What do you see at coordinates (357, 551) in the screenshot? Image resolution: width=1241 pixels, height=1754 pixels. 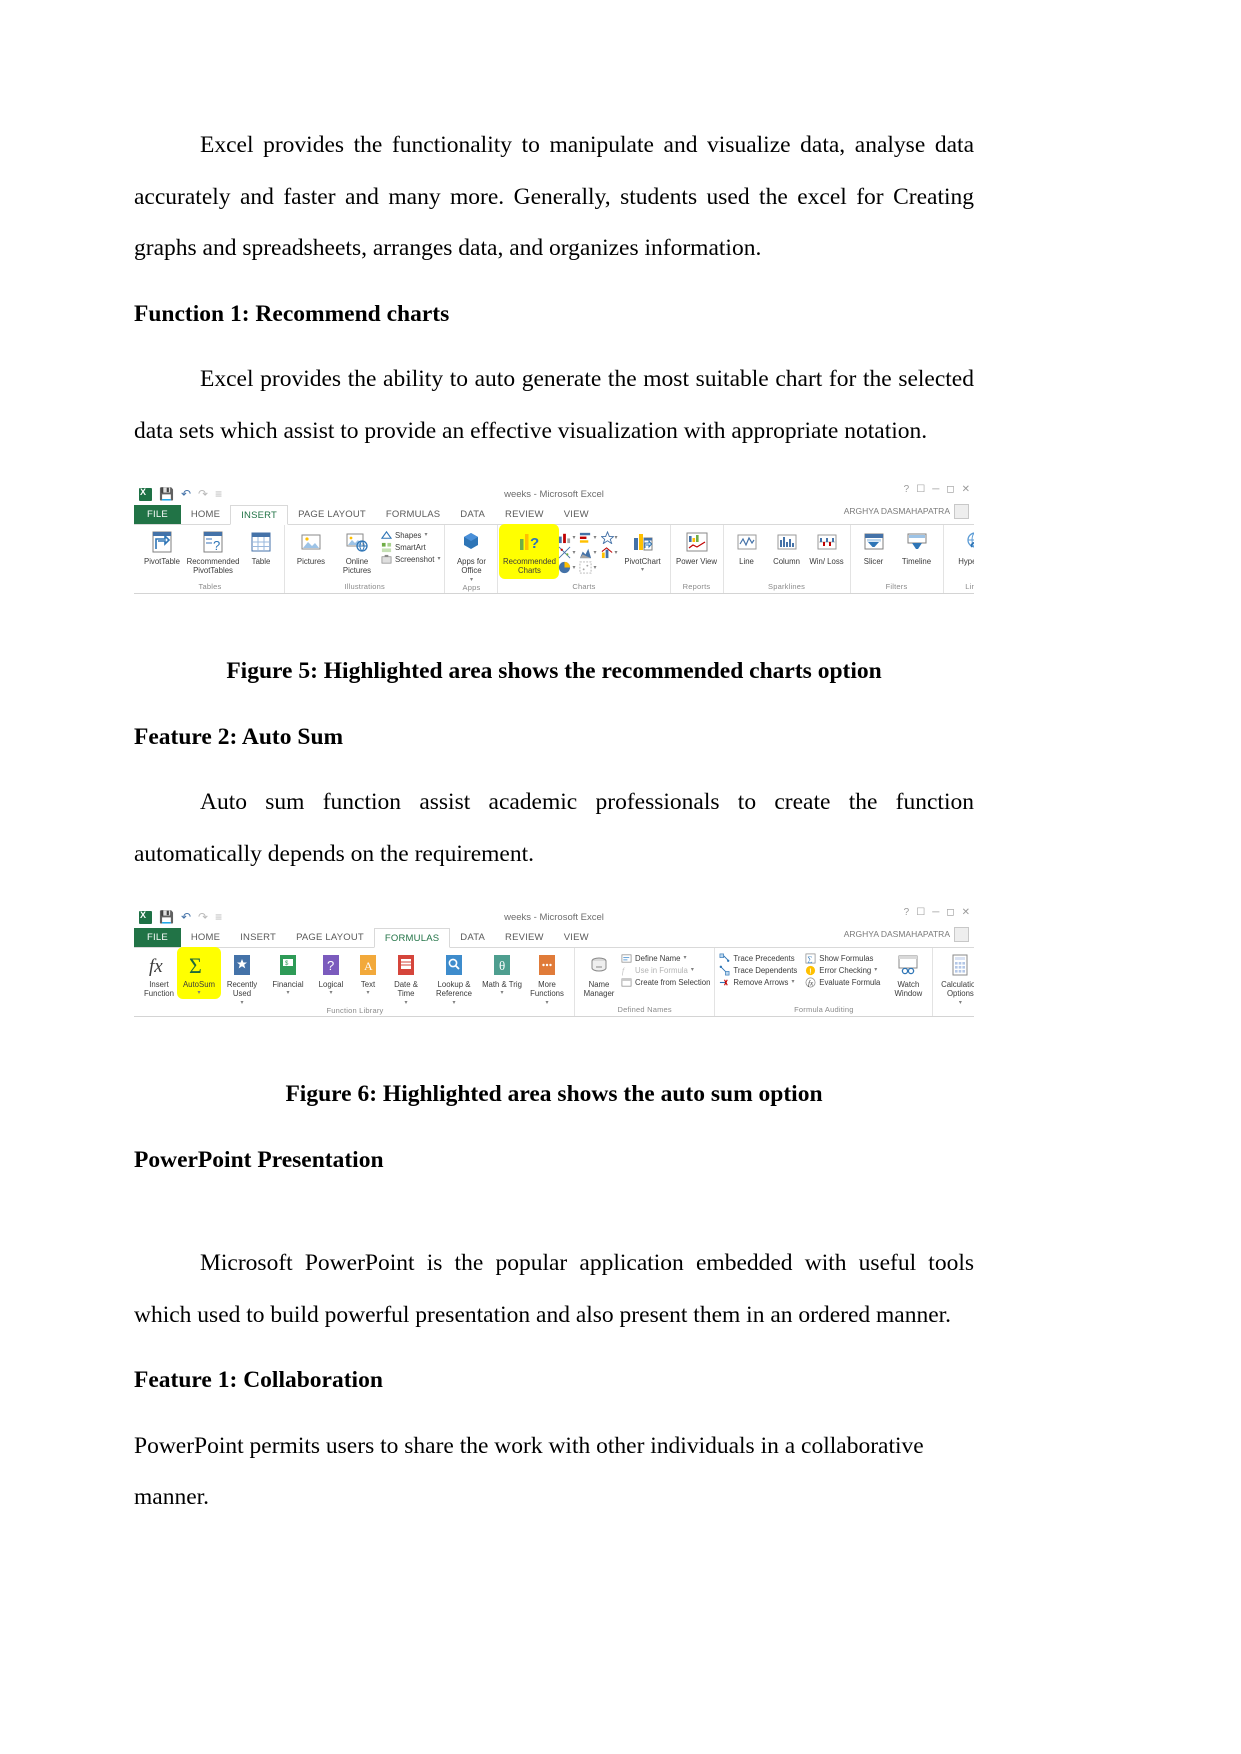 I see `online-pictures-button: Online Pictures` at bounding box center [357, 551].